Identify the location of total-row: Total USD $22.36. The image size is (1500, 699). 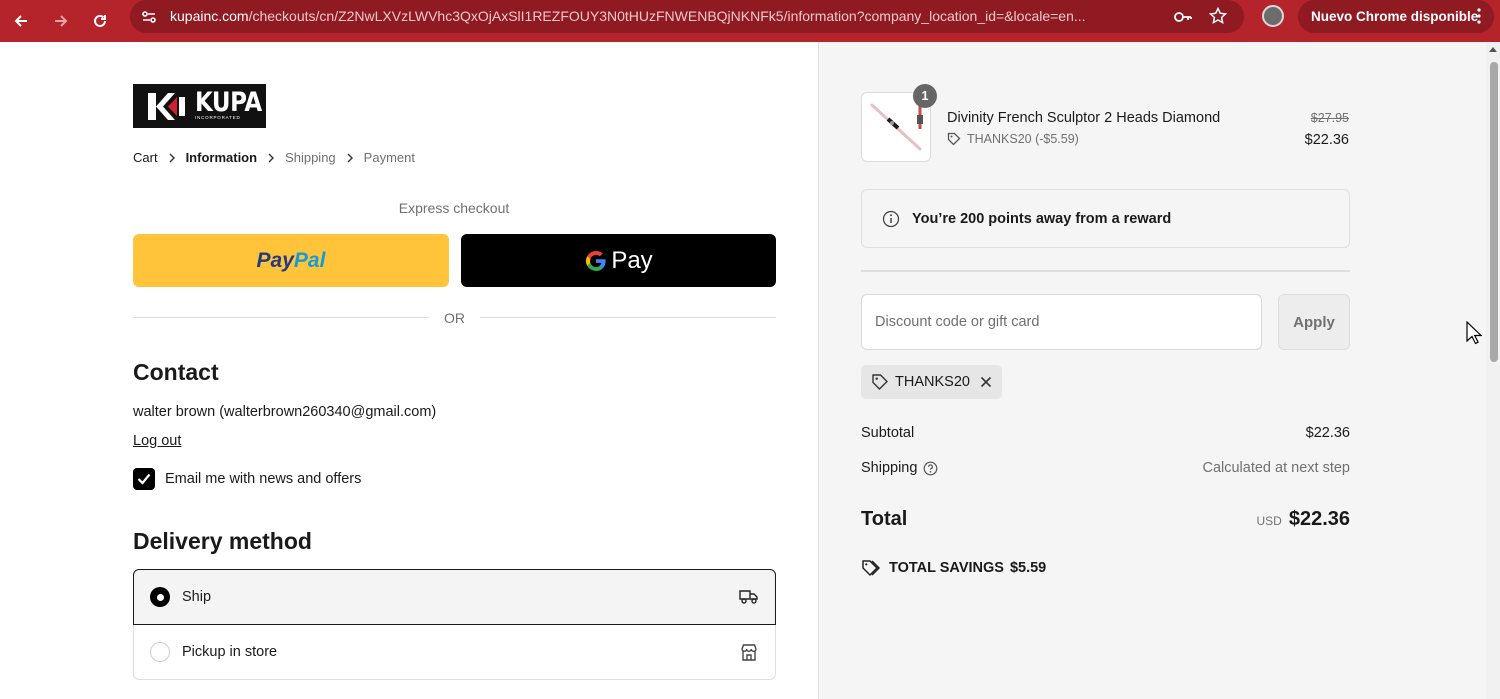
(1105, 519).